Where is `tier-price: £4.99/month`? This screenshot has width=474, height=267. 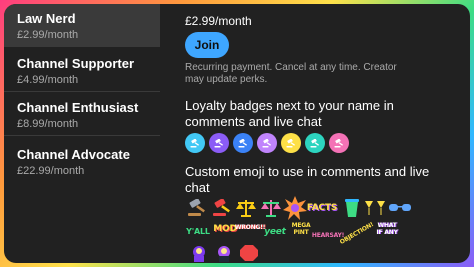 tier-price: £4.99/month is located at coordinates (48, 80).